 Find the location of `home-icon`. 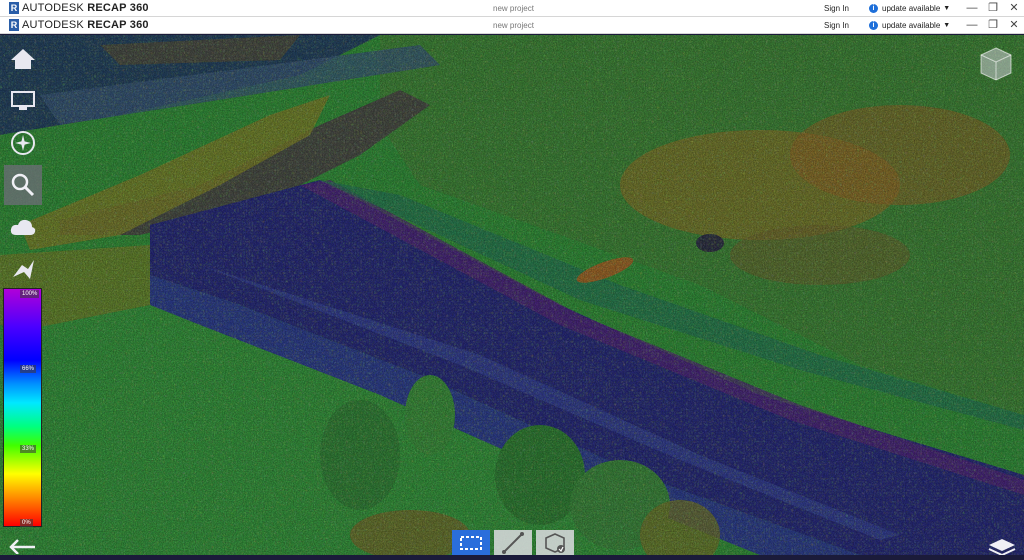

home-icon is located at coordinates (23, 59).